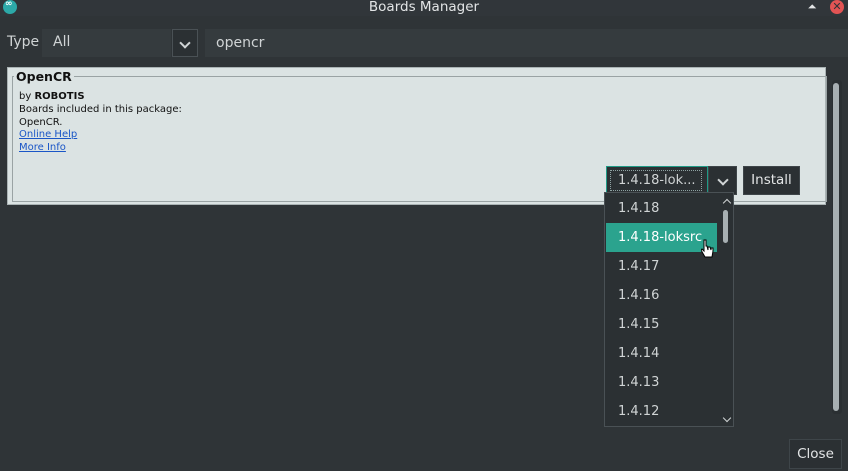 Image resolution: width=848 pixels, height=471 pixels. I want to click on title-bar: ∞ Boards Manager ⏶ ✕, so click(424, 8).